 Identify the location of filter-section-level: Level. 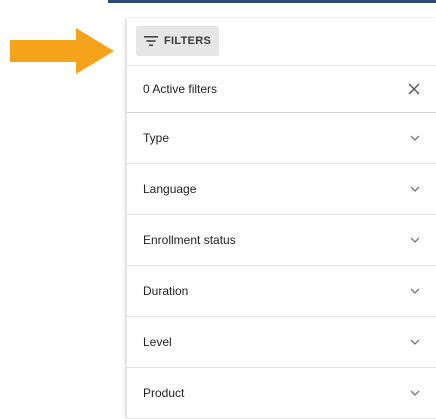
(281, 342).